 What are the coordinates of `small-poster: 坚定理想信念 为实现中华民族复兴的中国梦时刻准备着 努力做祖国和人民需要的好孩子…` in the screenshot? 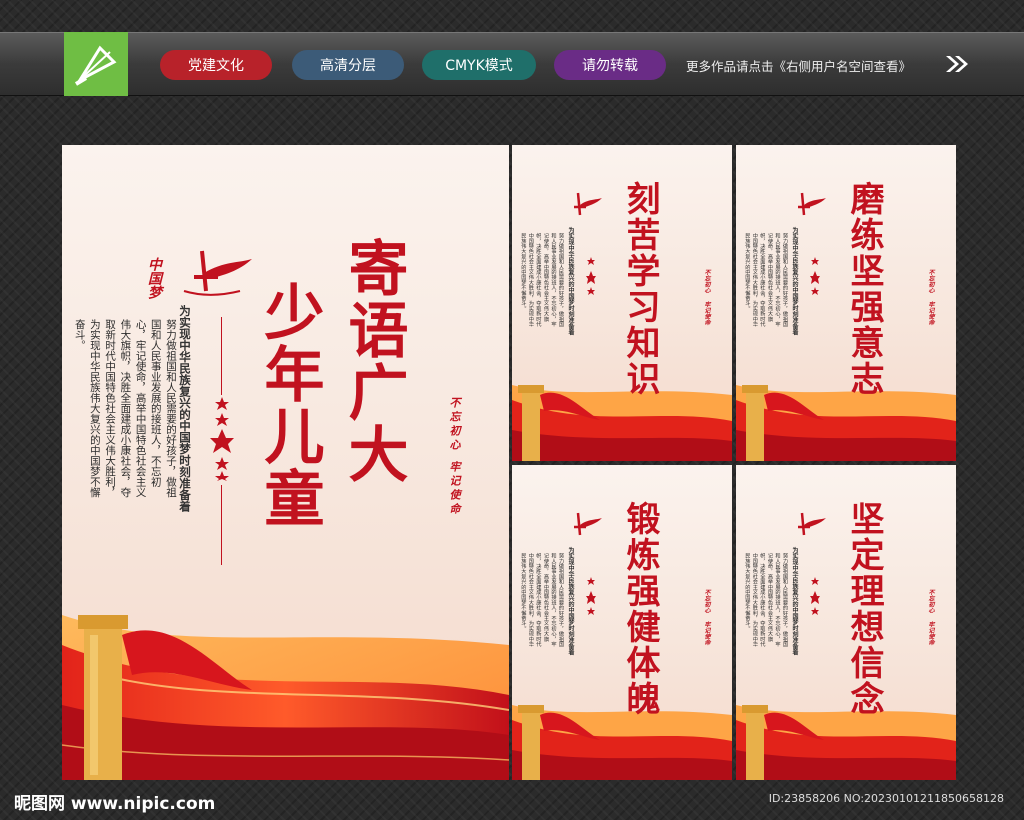 It's located at (846, 622).